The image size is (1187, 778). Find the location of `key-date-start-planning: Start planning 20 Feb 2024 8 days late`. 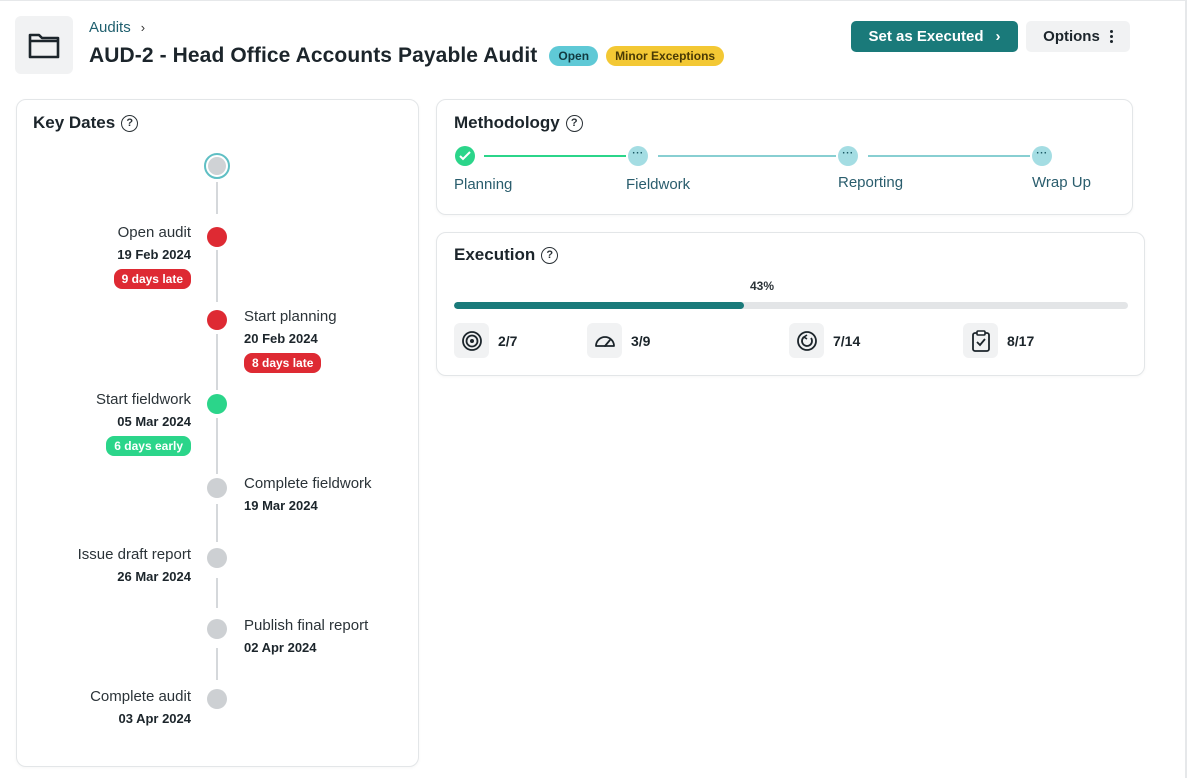

key-date-start-planning: Start planning 20 Feb 2024 8 days late is located at coordinates (290, 340).